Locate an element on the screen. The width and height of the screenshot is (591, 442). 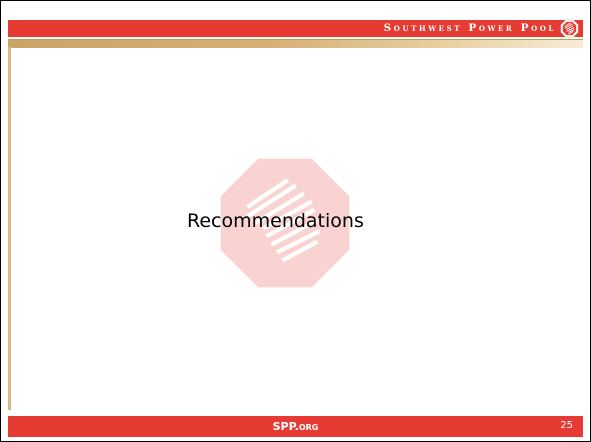
spp-logo-icon is located at coordinates (569, 28).